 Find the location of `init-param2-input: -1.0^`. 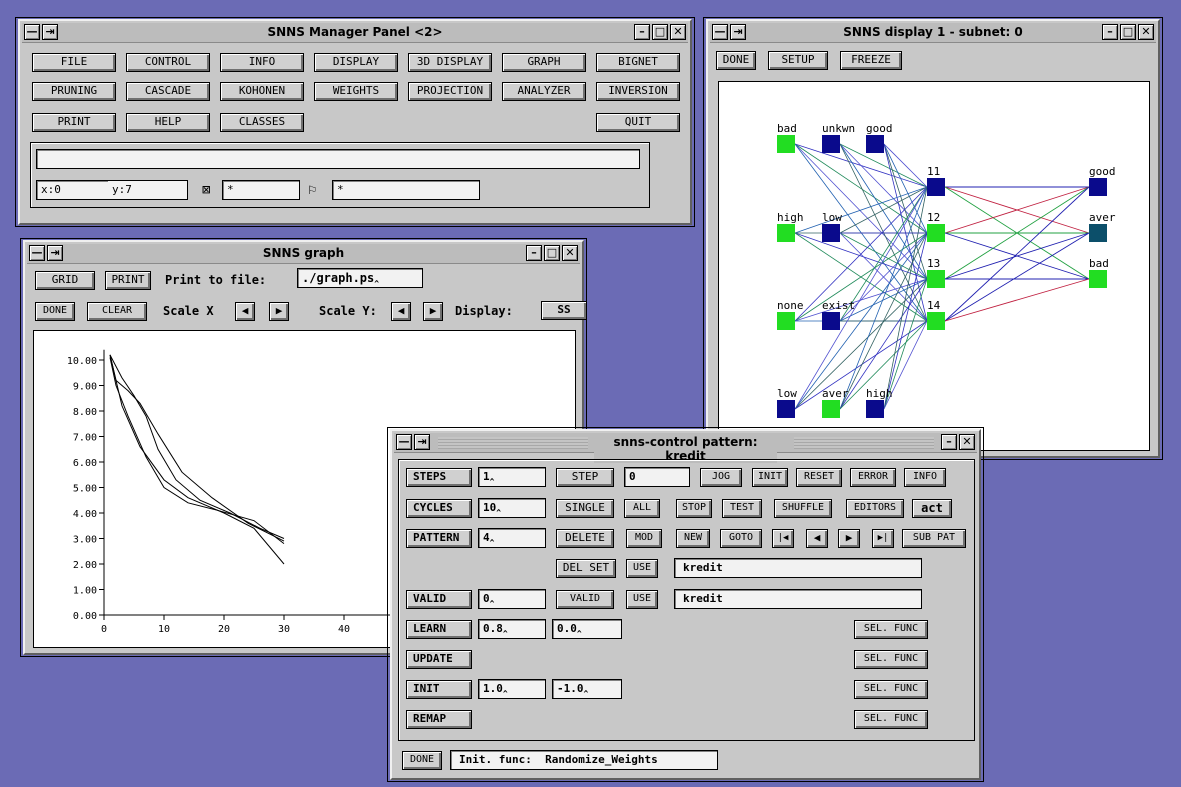

init-param2-input: -1.0^ is located at coordinates (587, 689).